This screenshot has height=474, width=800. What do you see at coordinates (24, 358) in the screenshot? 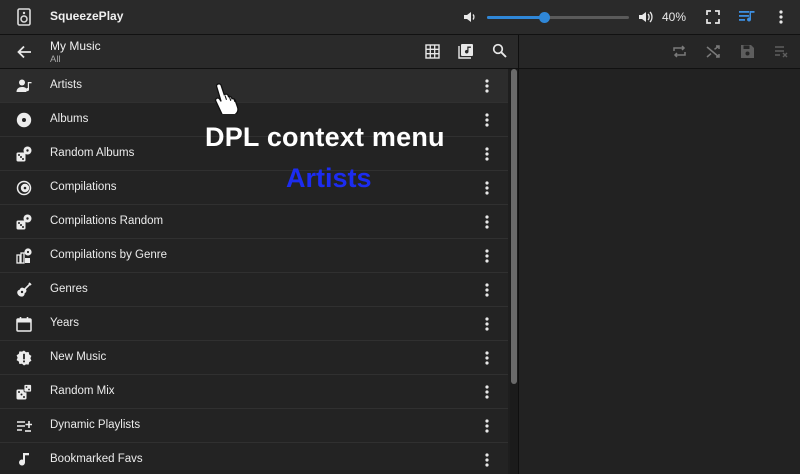
I see `new-badge-icon` at bounding box center [24, 358].